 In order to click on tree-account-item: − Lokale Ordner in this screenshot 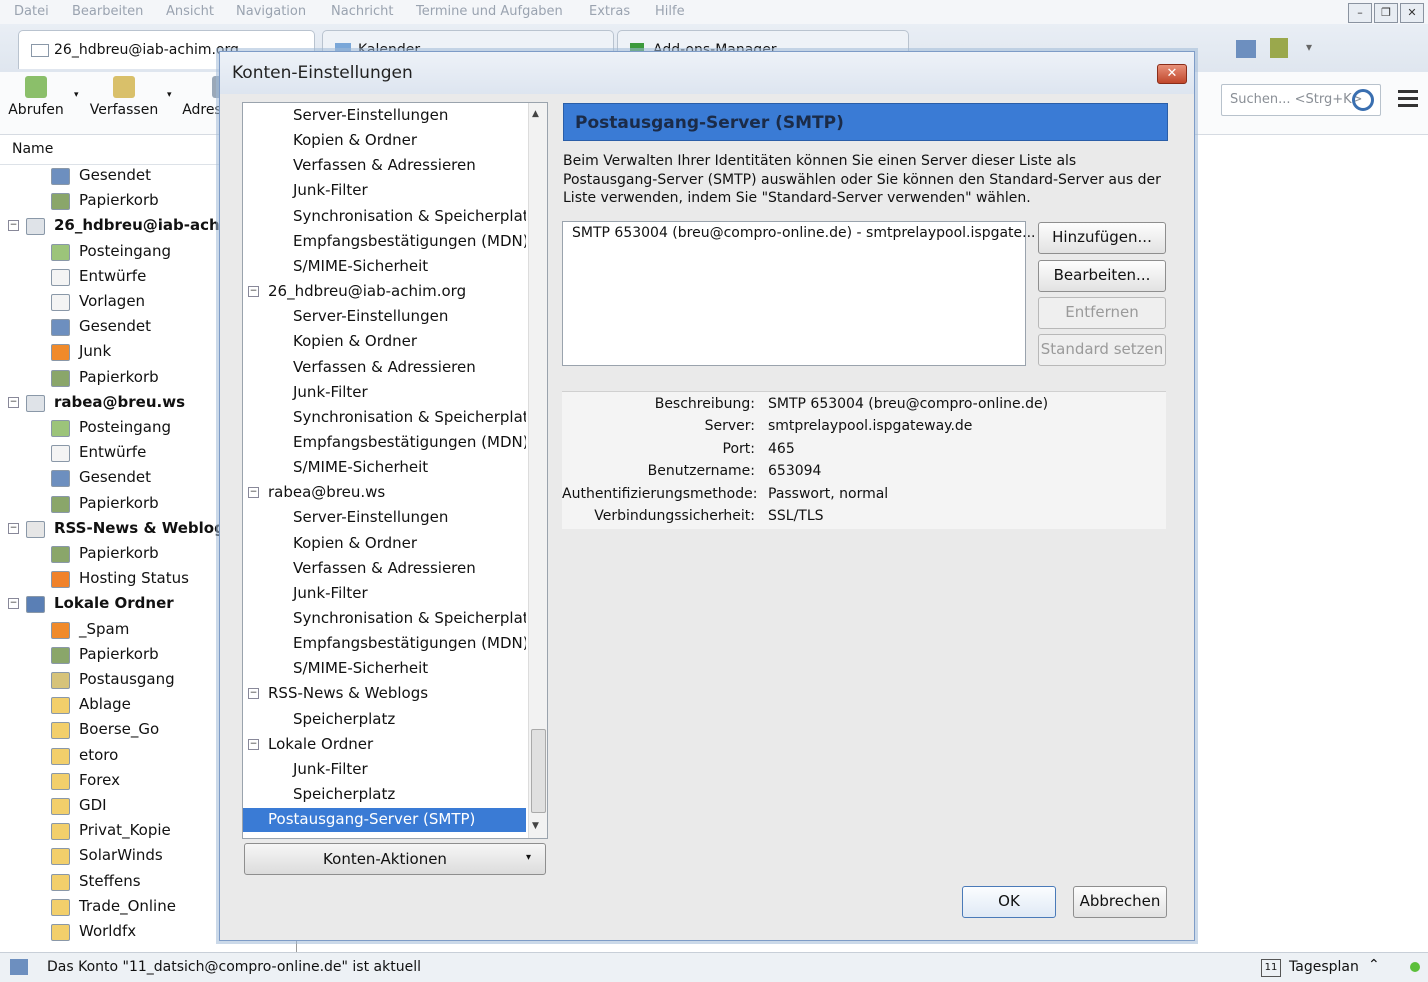, I will do `click(384, 745)`.